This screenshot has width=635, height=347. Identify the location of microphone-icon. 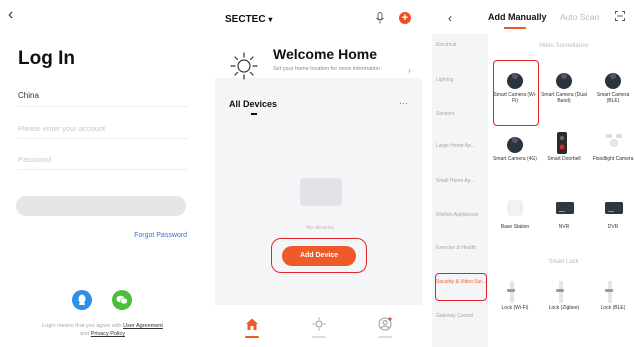
(380, 18).